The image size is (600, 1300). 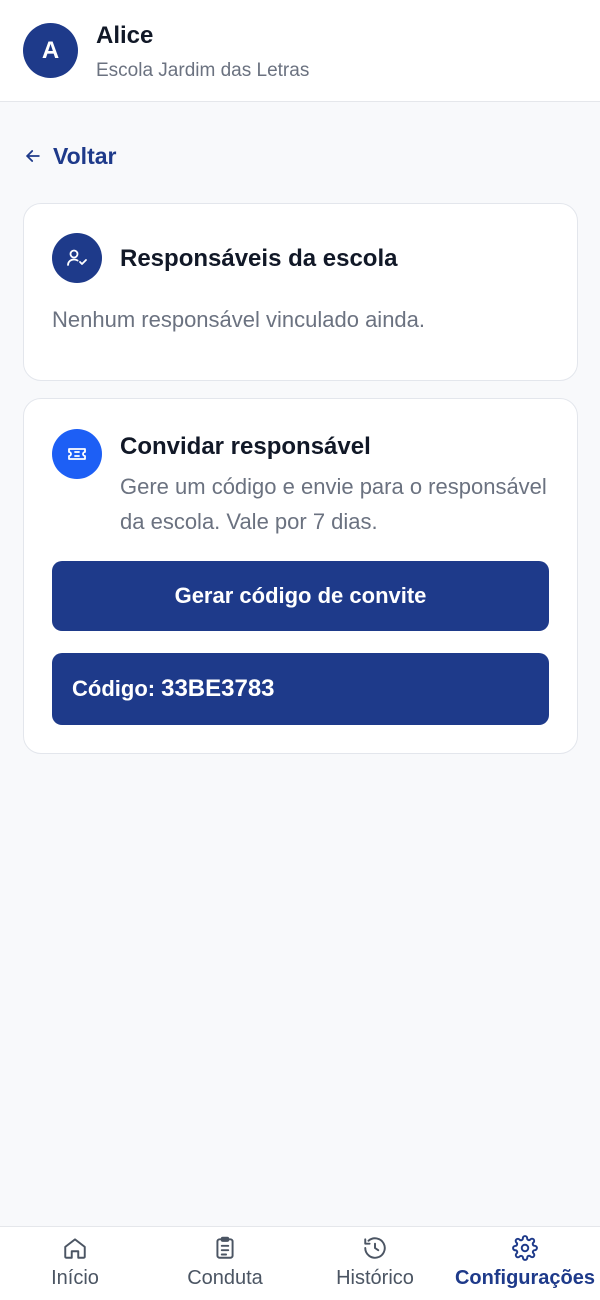 I want to click on nav-label: Configurações, so click(x=525, y=1278).